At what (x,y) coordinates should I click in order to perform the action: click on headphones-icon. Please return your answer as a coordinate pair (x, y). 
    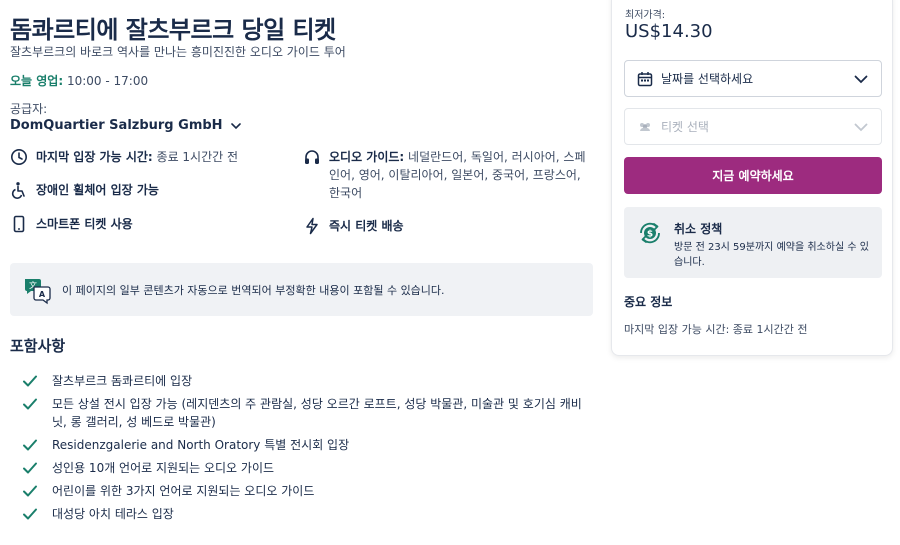
    Looking at the image, I should click on (312, 157).